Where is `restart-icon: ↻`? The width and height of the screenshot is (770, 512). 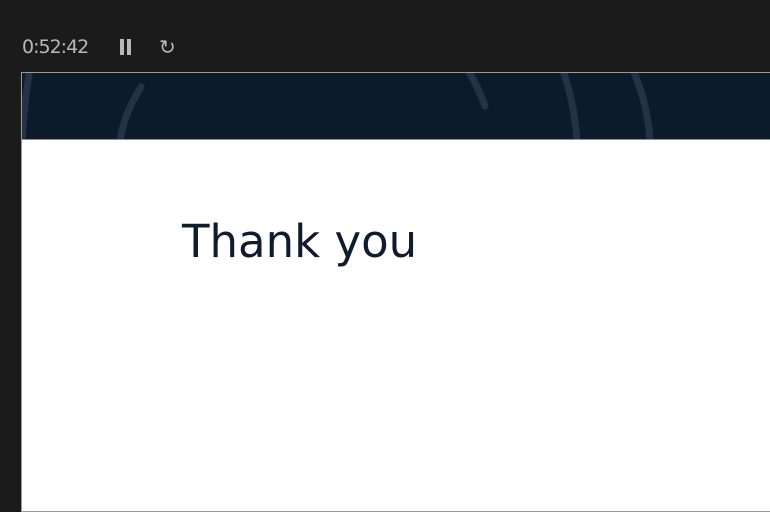
restart-icon: ↻ is located at coordinates (167, 47).